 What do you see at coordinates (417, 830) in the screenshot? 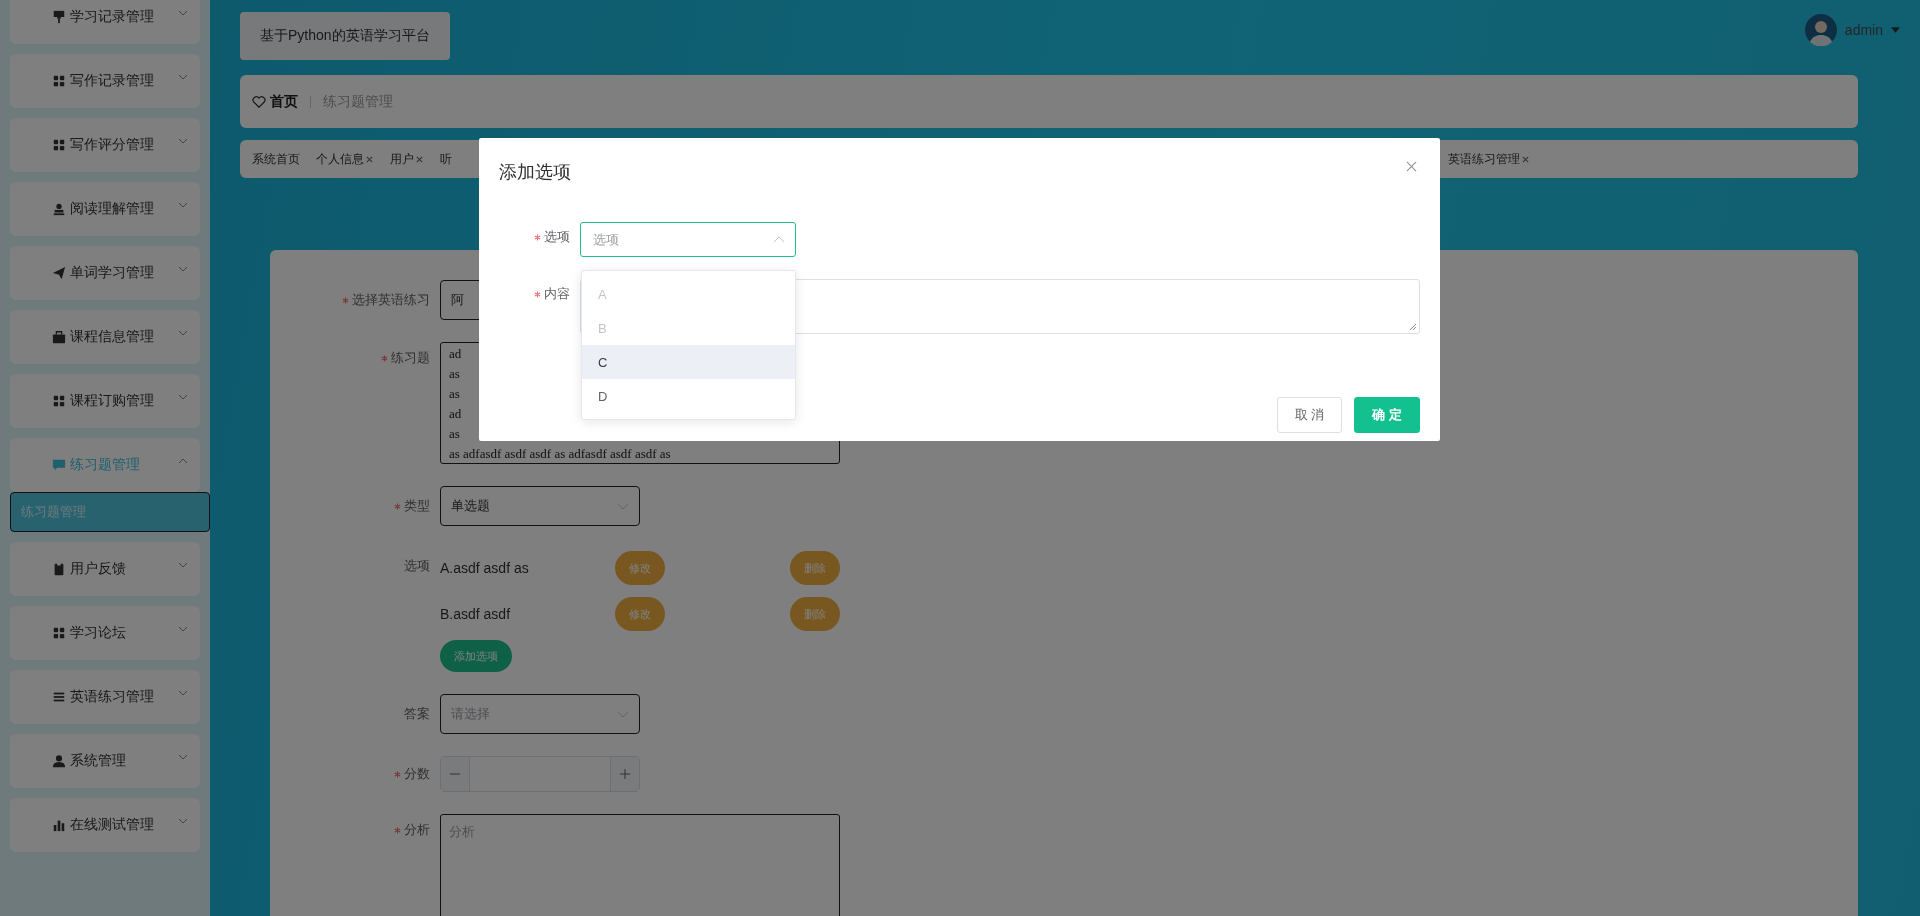
I see `field-label: 分析` at bounding box center [417, 830].